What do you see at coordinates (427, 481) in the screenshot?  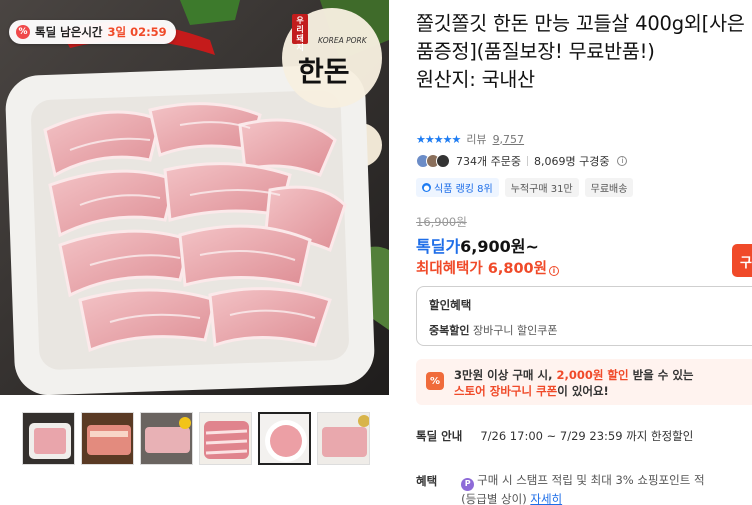 I see `benefit-label: 혜택` at bounding box center [427, 481].